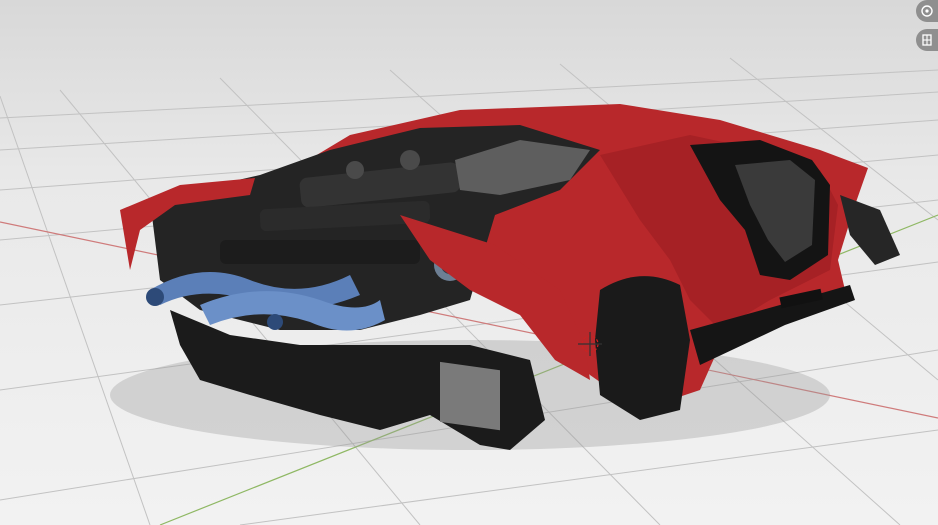  Describe the element at coordinates (642, 348) in the screenshot. I see `rear-wheel` at that location.